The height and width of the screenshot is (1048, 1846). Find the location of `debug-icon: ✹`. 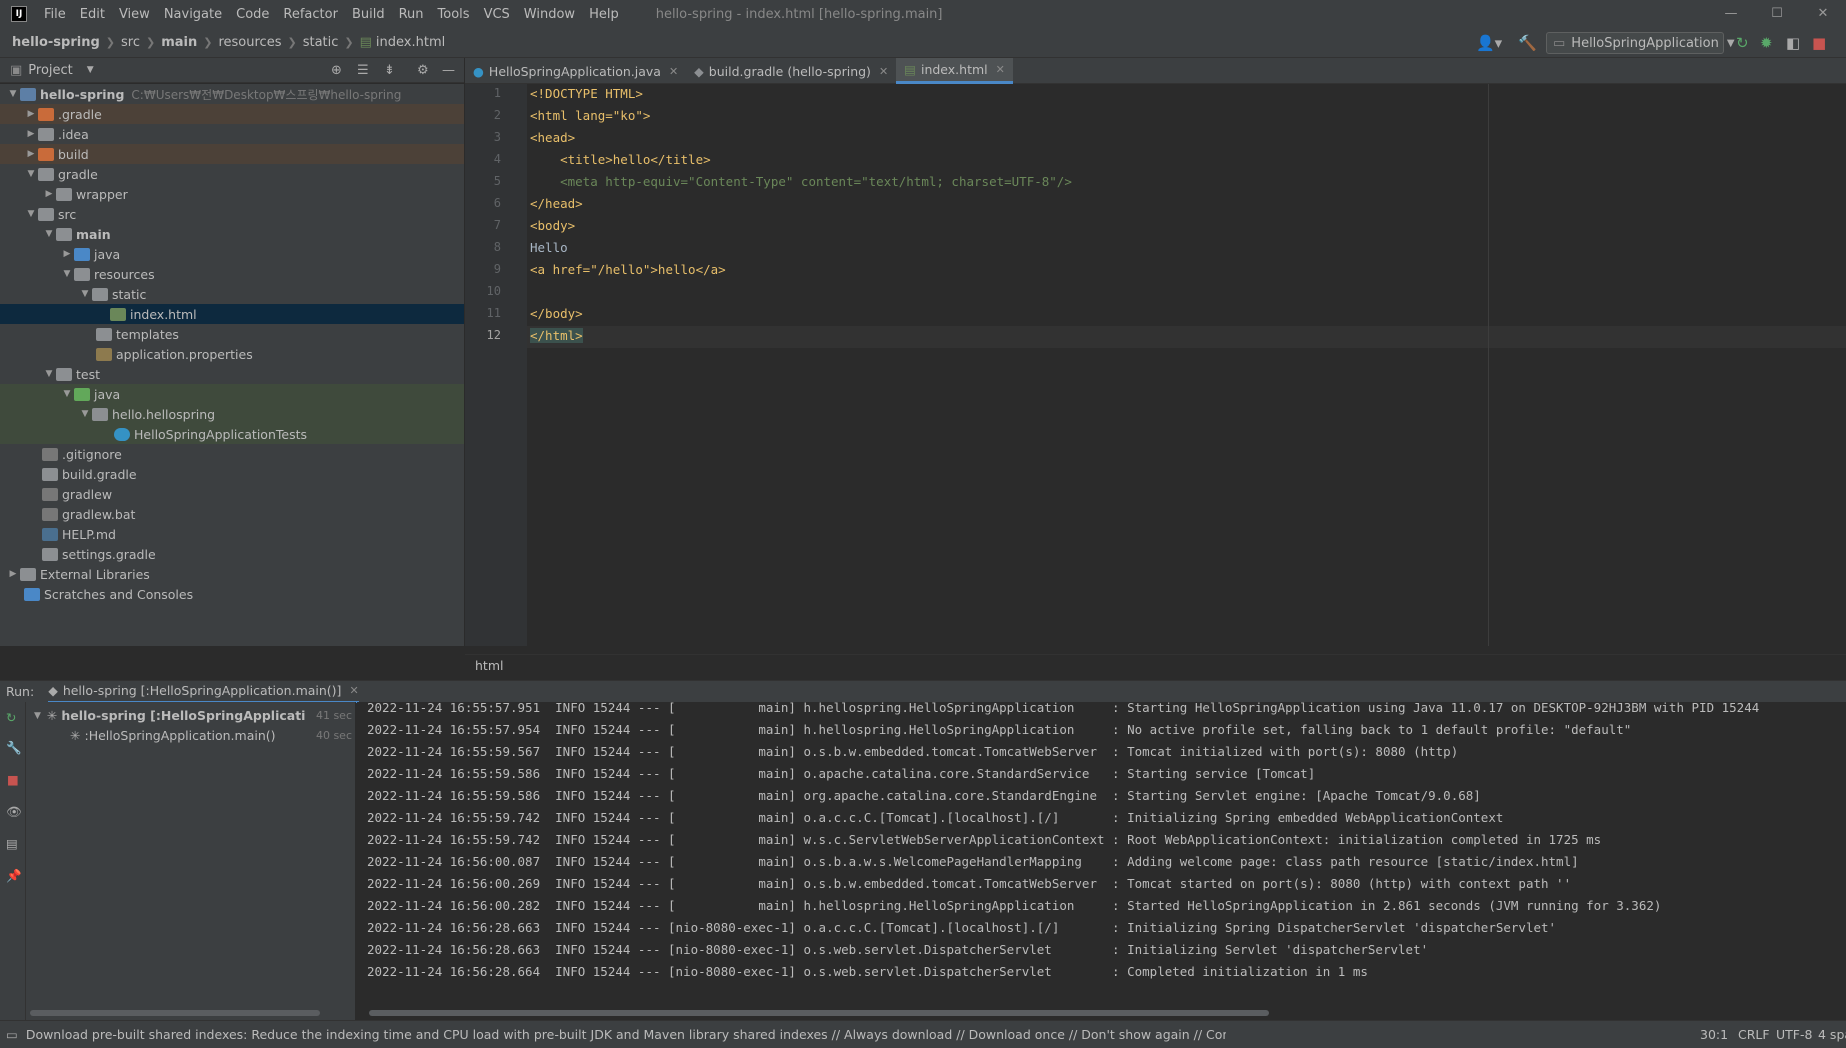

debug-icon: ✹ is located at coordinates (1766, 43).